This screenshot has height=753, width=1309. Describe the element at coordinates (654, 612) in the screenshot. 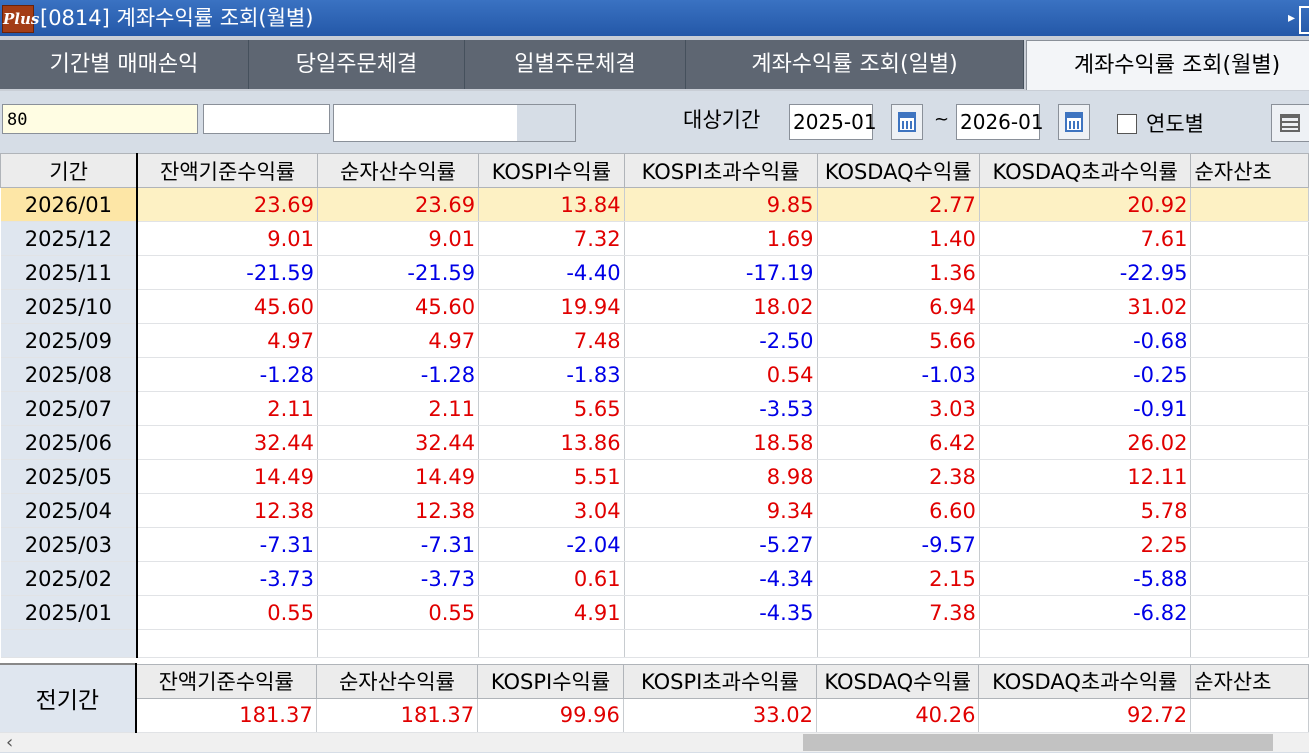

I see `table-row: 2025/01 0.55 0.55 4.91 -4.35 7.38 -6.82` at that location.